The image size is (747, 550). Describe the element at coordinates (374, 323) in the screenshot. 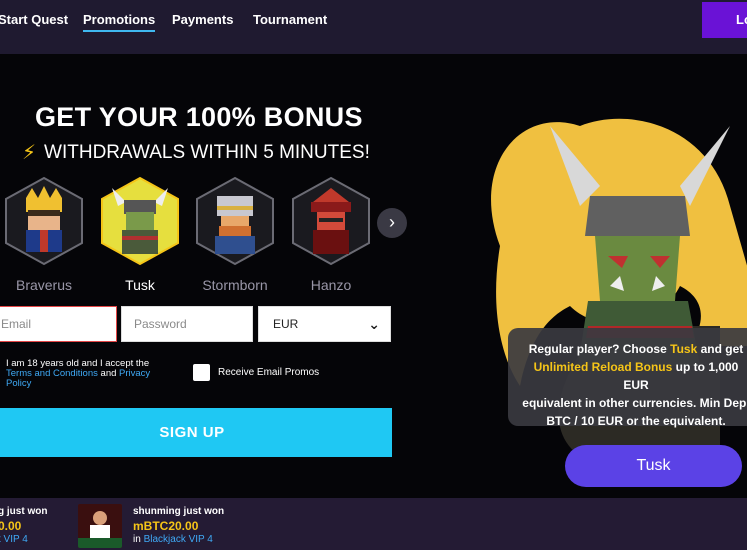

I see `chevron-down-icon: ⌄` at that location.